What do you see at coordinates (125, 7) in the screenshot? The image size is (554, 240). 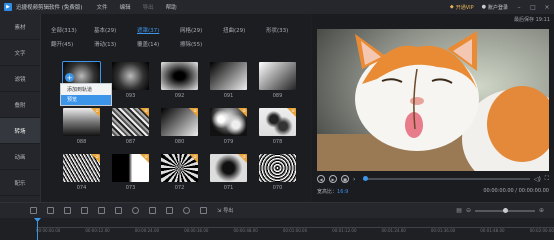 I see `menu-edit: 编辑` at bounding box center [125, 7].